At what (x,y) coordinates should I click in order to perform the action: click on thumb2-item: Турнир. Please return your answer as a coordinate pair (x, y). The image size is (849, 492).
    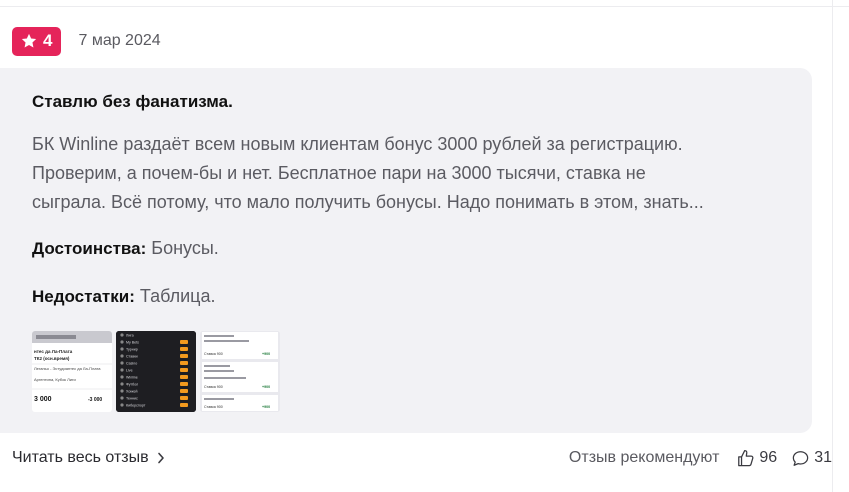
    Looking at the image, I should click on (132, 350).